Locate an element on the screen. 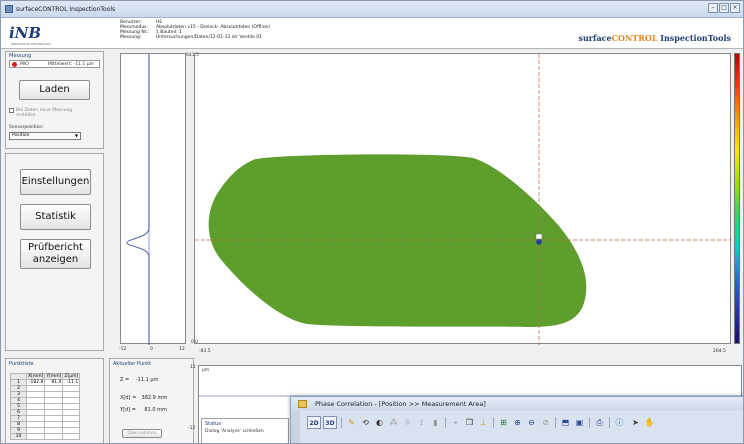 Image resolution: width=744 pixels, height=444 pixels. current-point-title: Aktueller Punkt is located at coordinates (132, 364).